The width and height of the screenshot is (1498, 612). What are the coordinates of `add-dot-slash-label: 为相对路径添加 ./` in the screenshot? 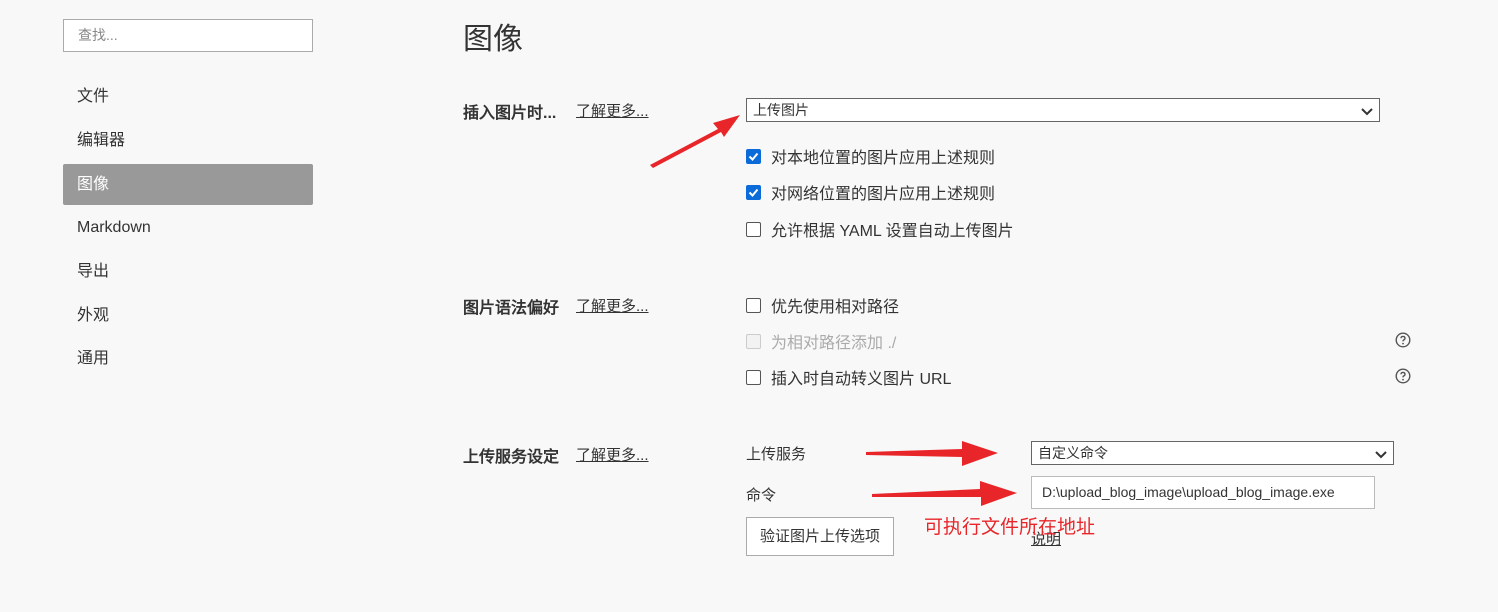 It's located at (834, 343).